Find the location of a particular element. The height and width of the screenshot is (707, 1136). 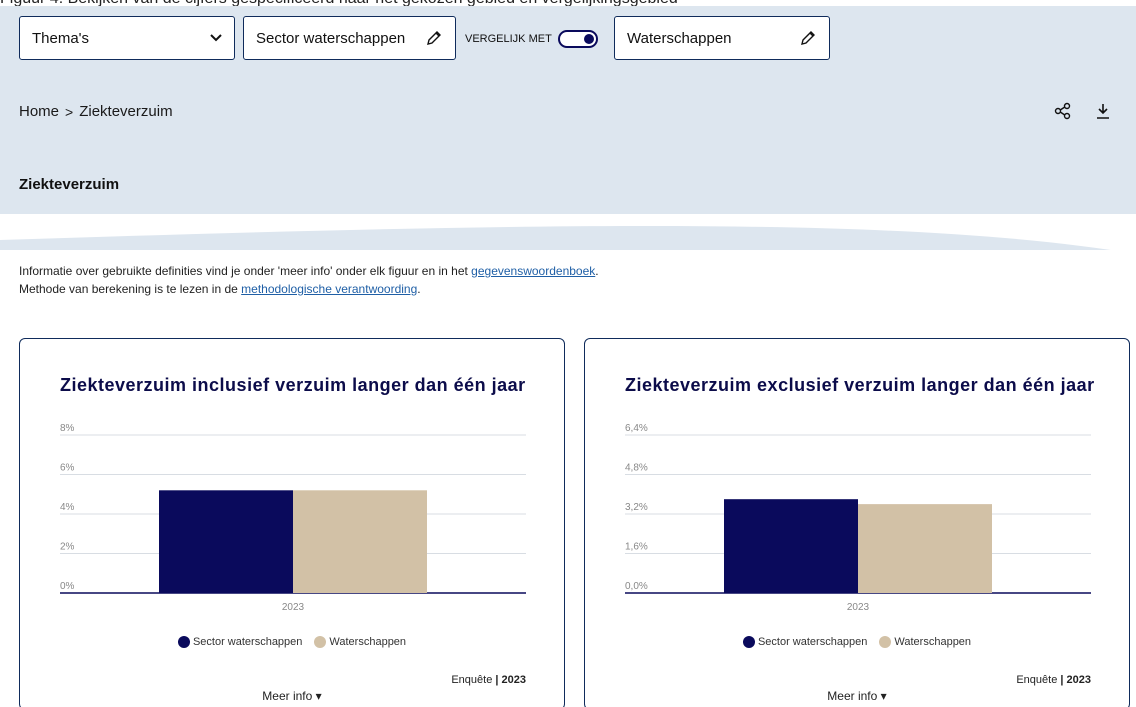

y-tick-label: 4% is located at coordinates (67, 507).